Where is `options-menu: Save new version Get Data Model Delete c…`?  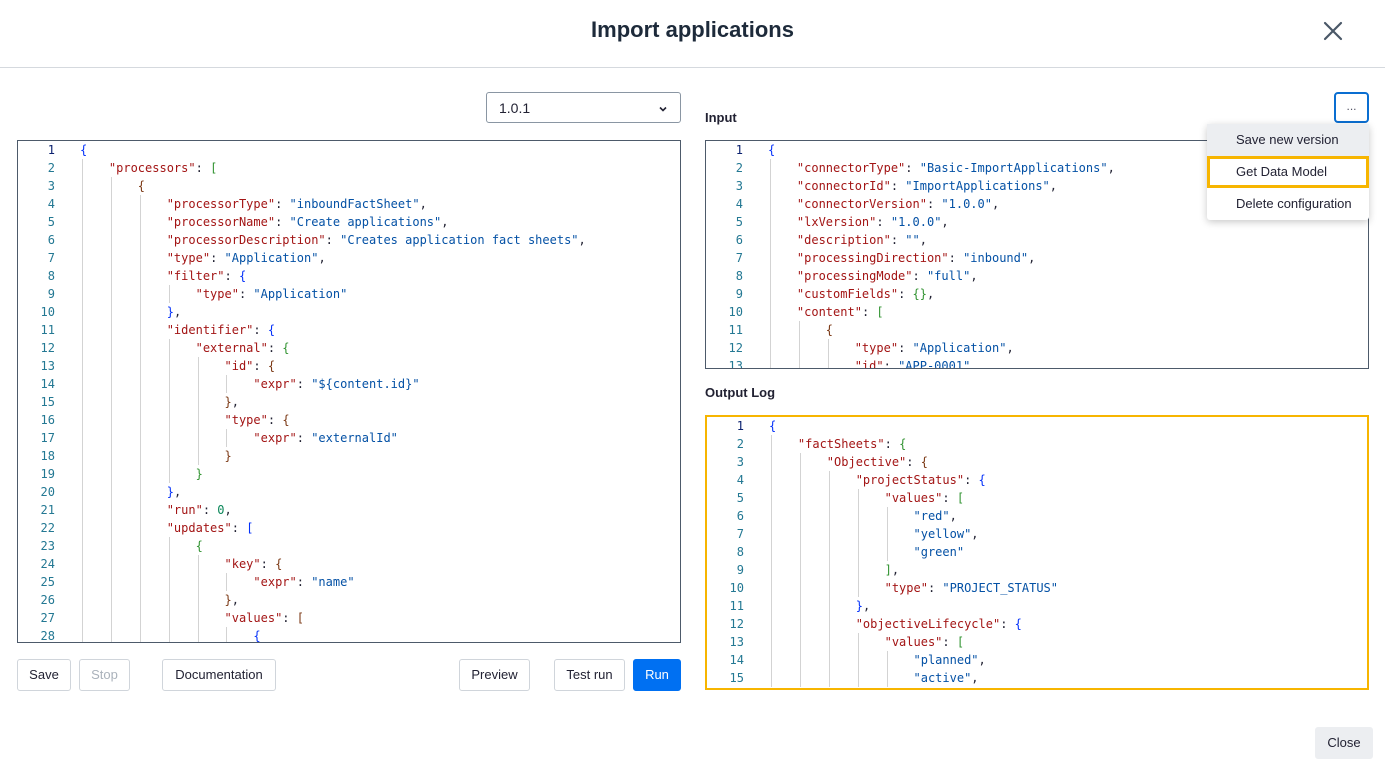 options-menu: Save new version Get Data Model Delete c… is located at coordinates (1288, 172).